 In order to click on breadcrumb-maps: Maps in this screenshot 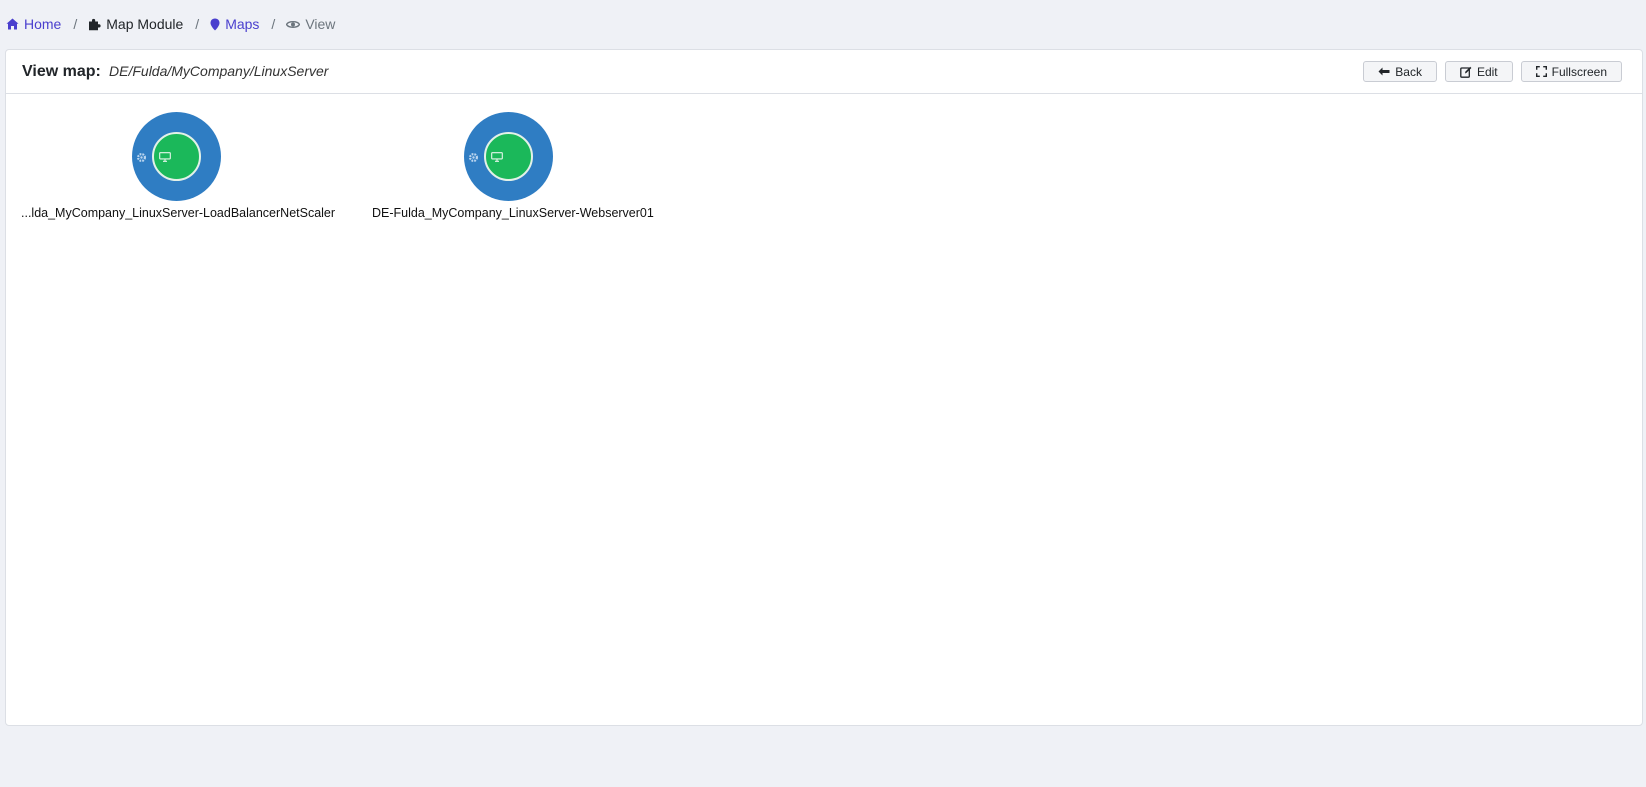, I will do `click(234, 24)`.